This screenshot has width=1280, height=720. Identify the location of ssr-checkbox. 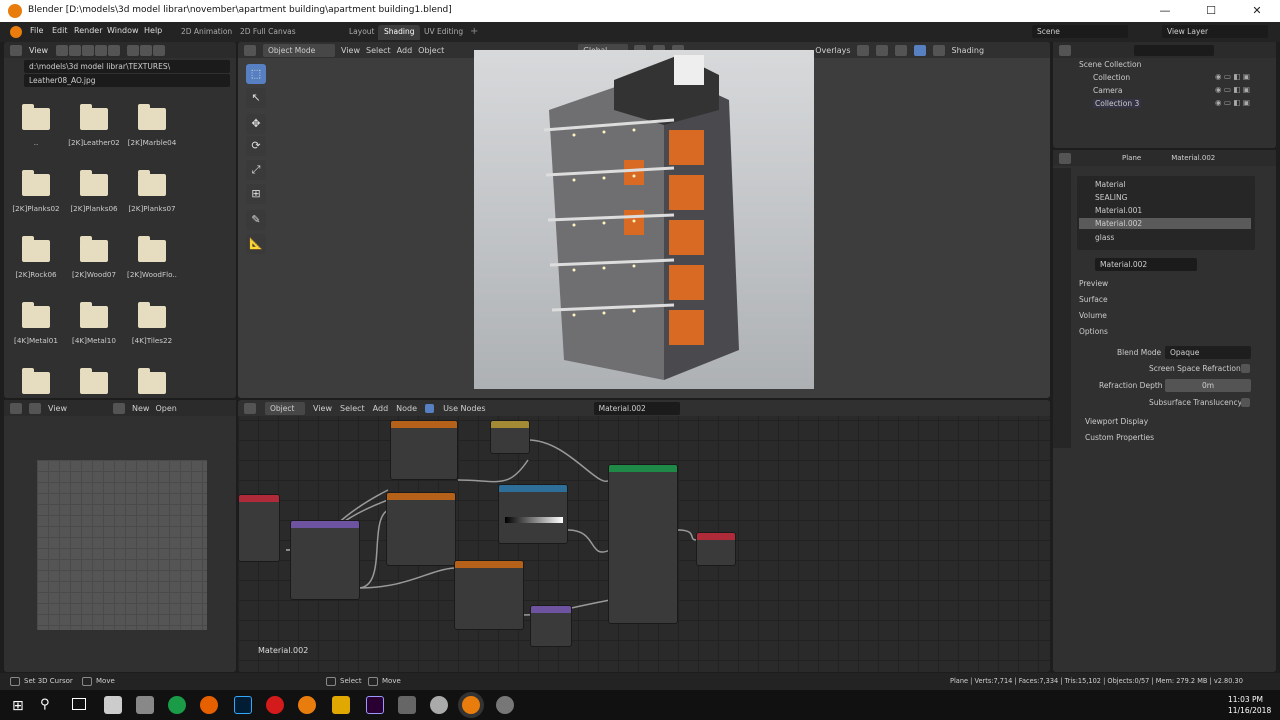
(1245, 368).